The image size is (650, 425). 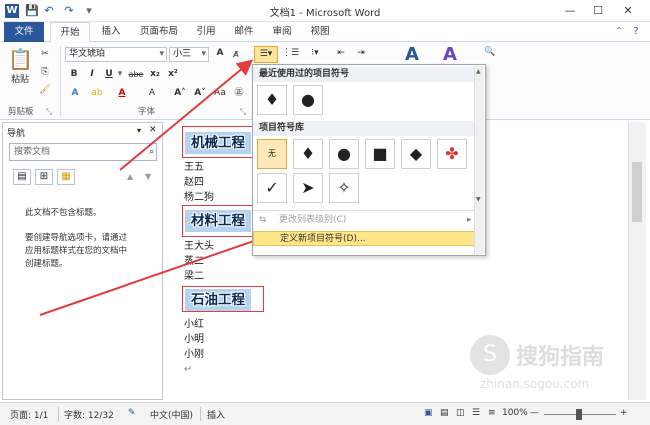 What do you see at coordinates (364, 128) in the screenshot?
I see `bullet-library-header: 项目符号库` at bounding box center [364, 128].